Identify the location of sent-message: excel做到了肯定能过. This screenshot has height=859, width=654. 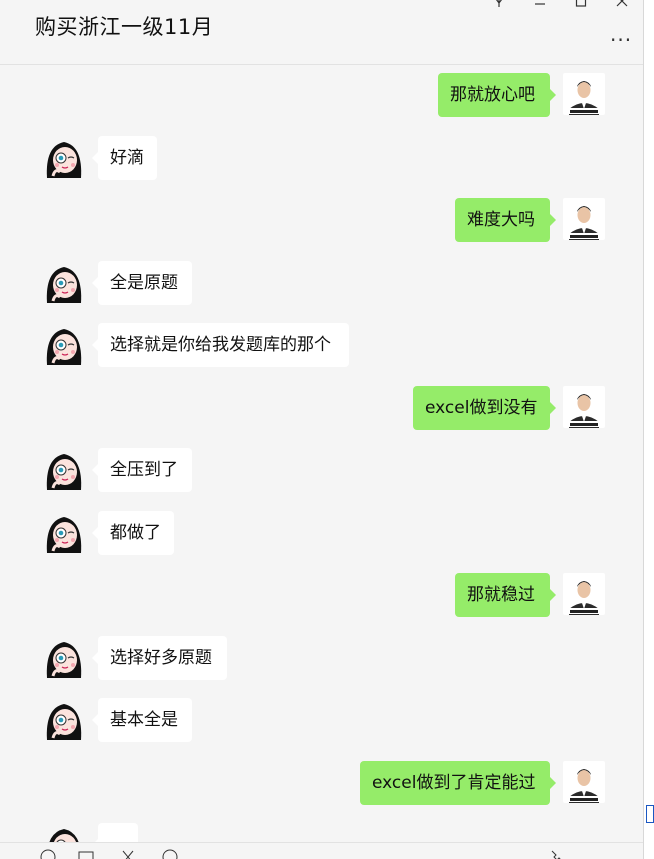
(321, 783).